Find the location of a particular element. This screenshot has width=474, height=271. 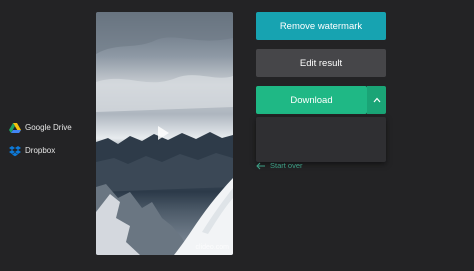

download-options-toggle is located at coordinates (376, 100).